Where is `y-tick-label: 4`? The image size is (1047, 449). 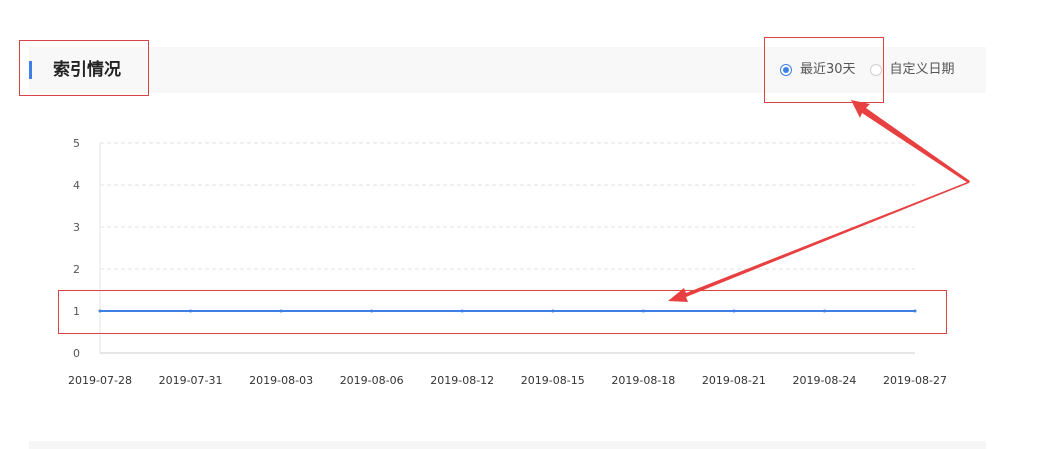
y-tick-label: 4 is located at coordinates (76, 185).